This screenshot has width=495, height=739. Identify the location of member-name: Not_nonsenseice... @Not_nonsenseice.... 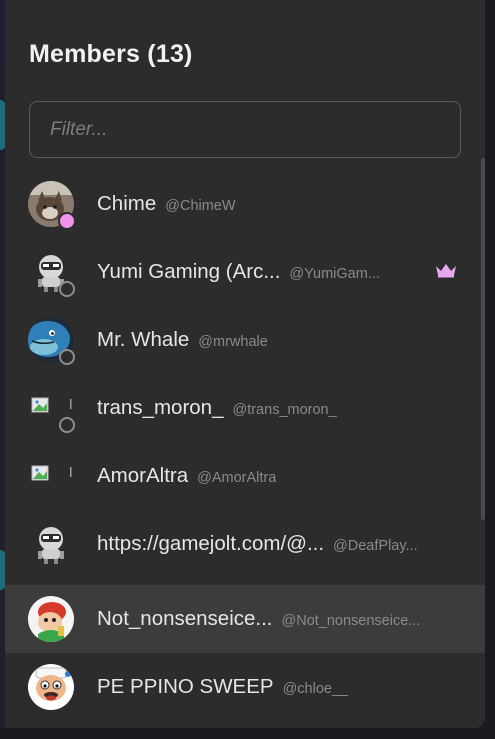
(259, 618).